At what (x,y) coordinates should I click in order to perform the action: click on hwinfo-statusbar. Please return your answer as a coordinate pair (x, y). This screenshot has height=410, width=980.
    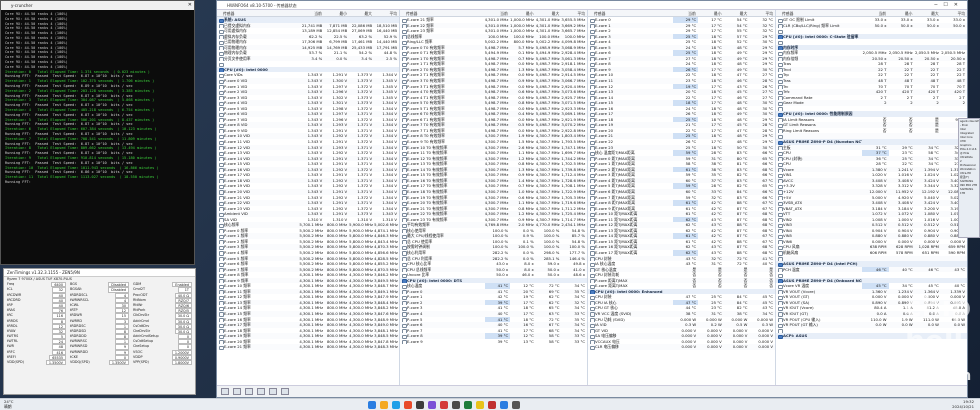
    Looking at the image, I should click on (592, 391).